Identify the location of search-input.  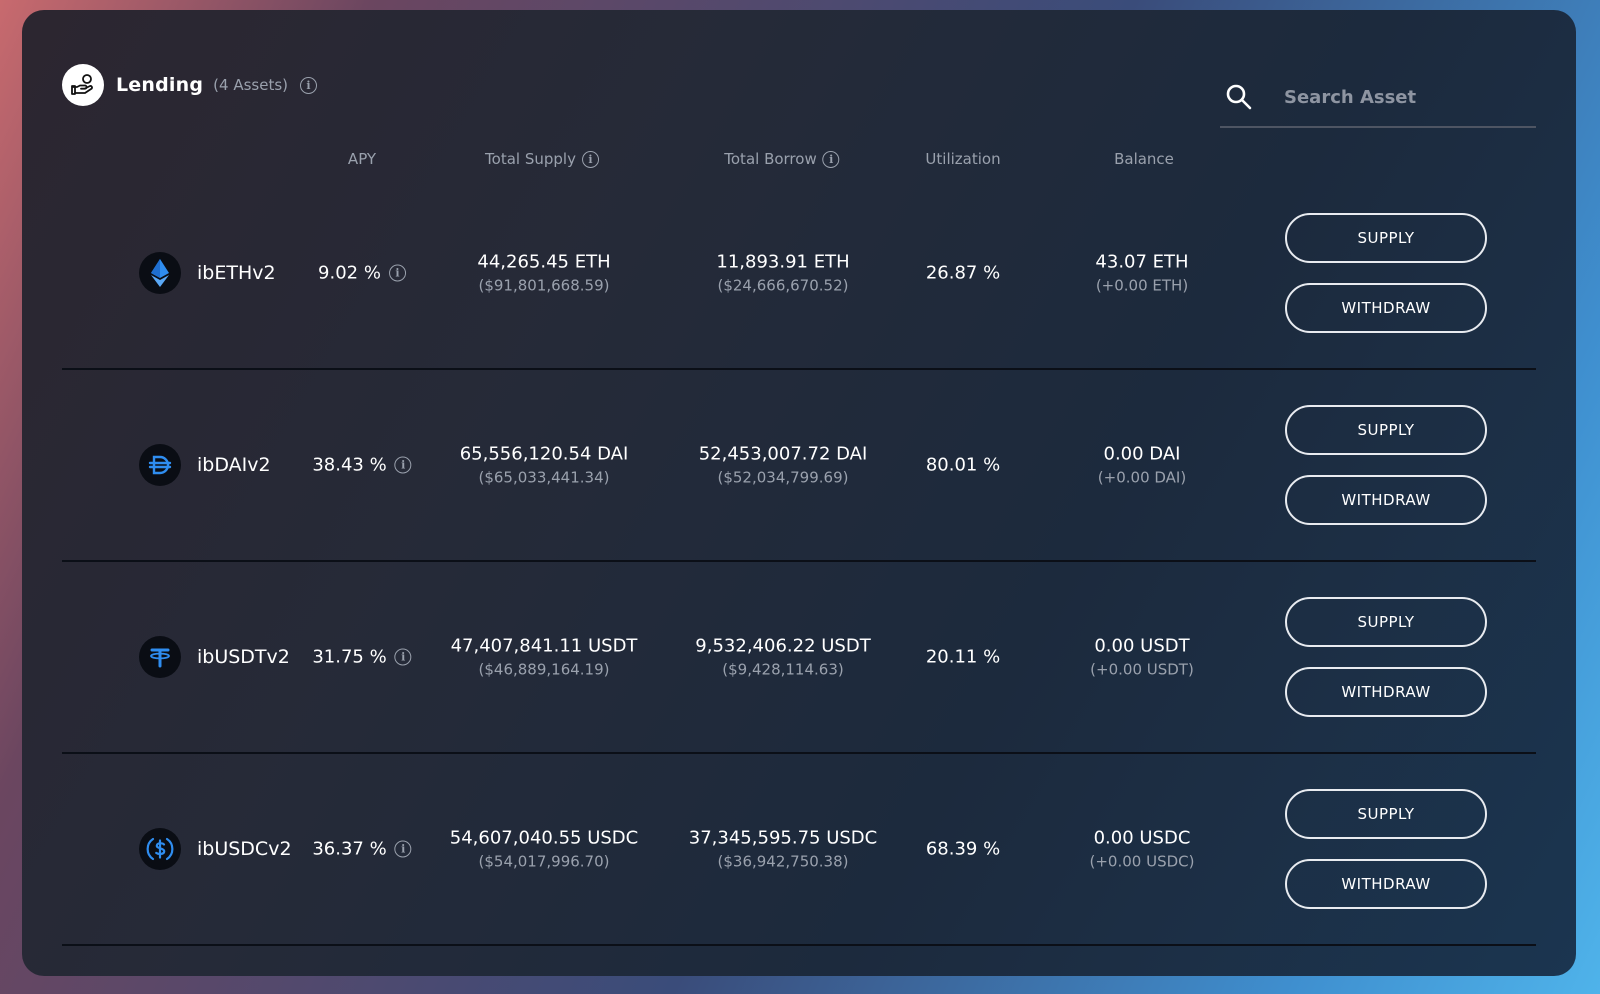
(1404, 97).